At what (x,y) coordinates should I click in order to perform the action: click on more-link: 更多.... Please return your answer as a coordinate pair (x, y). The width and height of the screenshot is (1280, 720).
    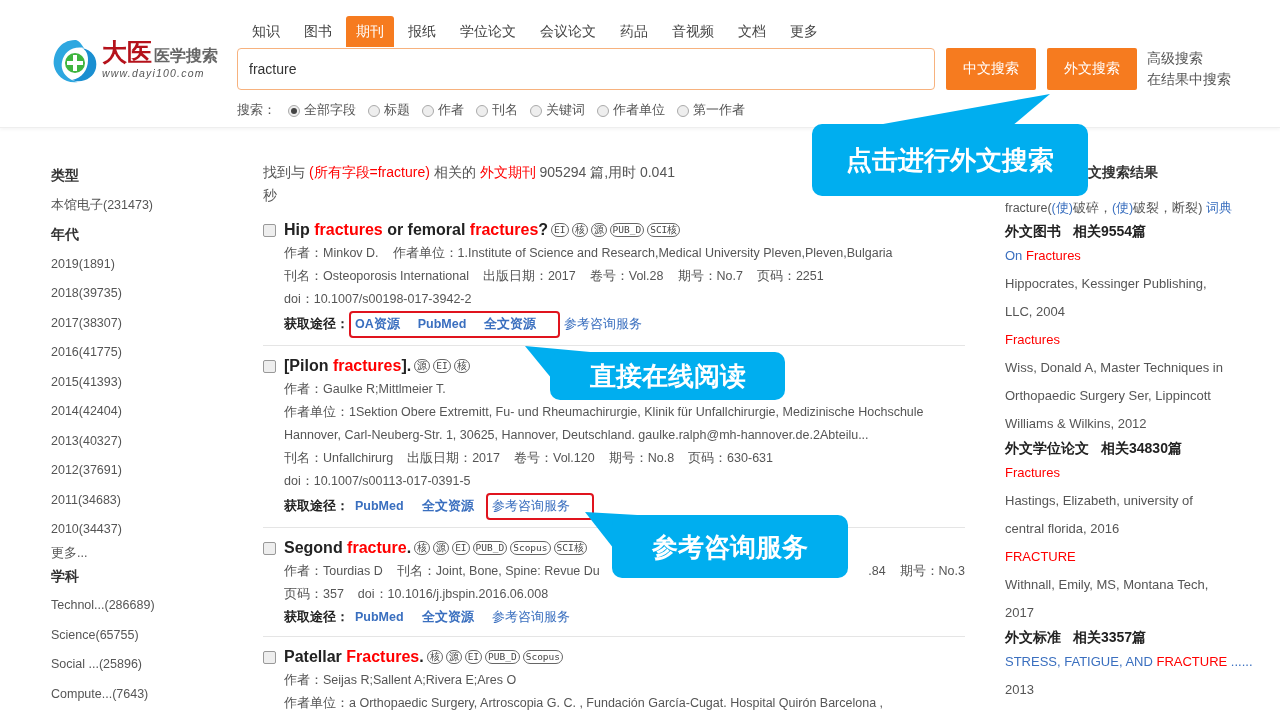
    Looking at the image, I should click on (157, 553).